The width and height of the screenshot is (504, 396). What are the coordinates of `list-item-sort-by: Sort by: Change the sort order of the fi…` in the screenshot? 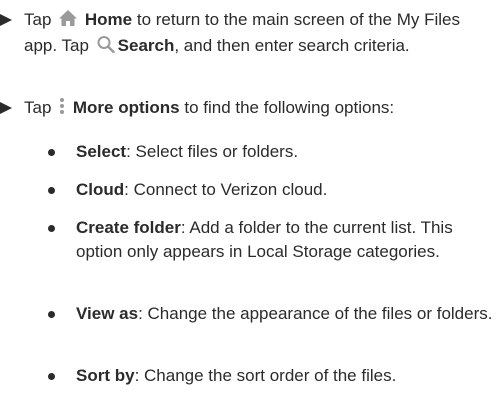 It's located at (274, 376).